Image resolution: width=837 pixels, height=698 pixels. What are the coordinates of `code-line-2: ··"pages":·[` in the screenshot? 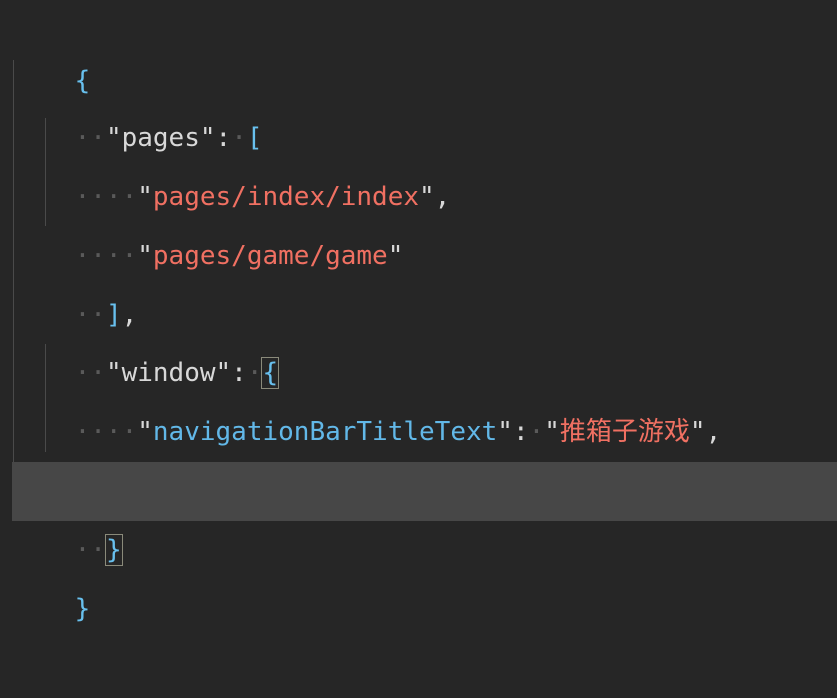 It's located at (424, 101).